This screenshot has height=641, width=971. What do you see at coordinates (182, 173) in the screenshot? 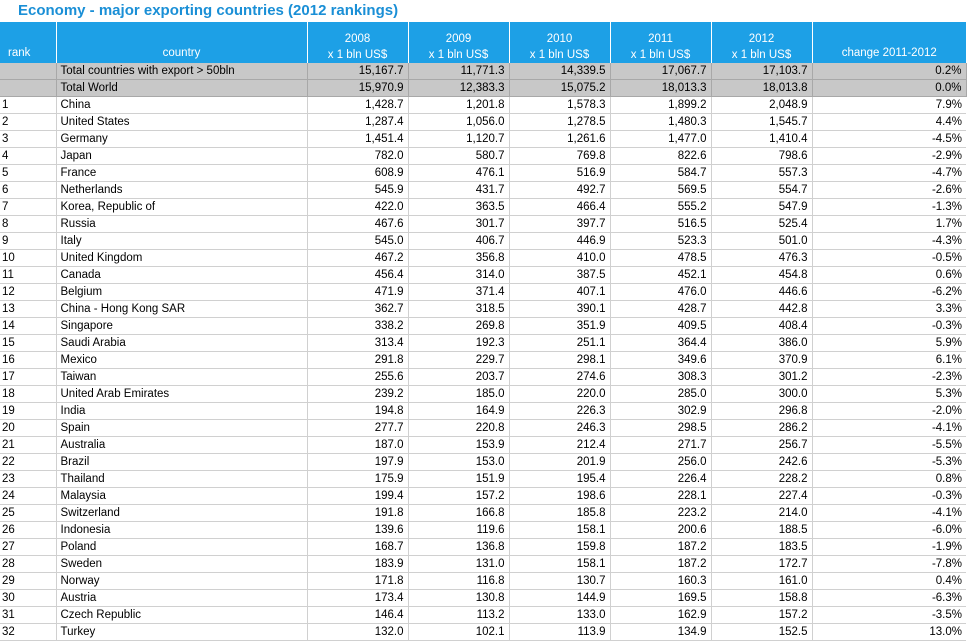
I see `country-cell: France` at bounding box center [182, 173].